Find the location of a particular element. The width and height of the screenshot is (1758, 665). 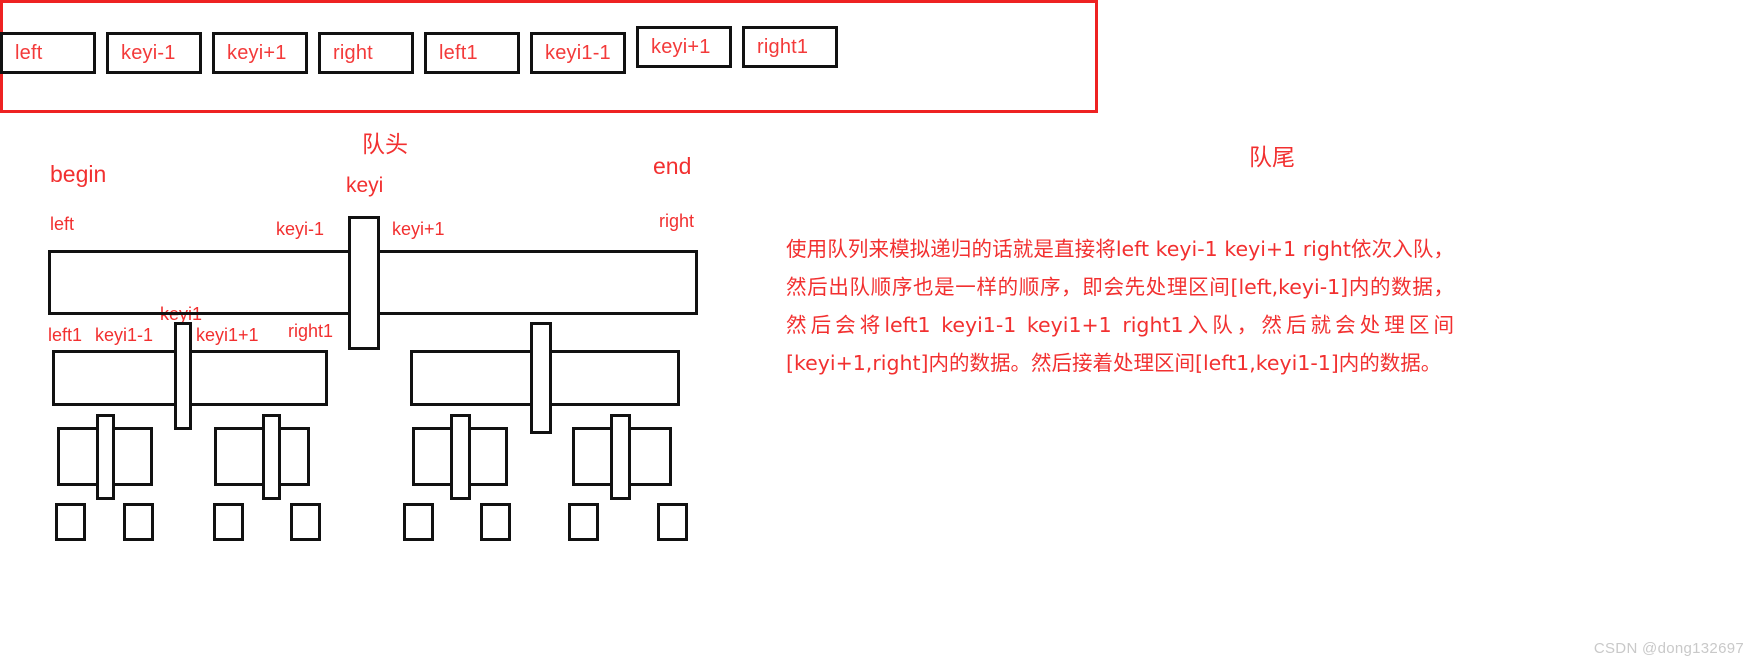

level1-pivot-cell is located at coordinates (364, 283).